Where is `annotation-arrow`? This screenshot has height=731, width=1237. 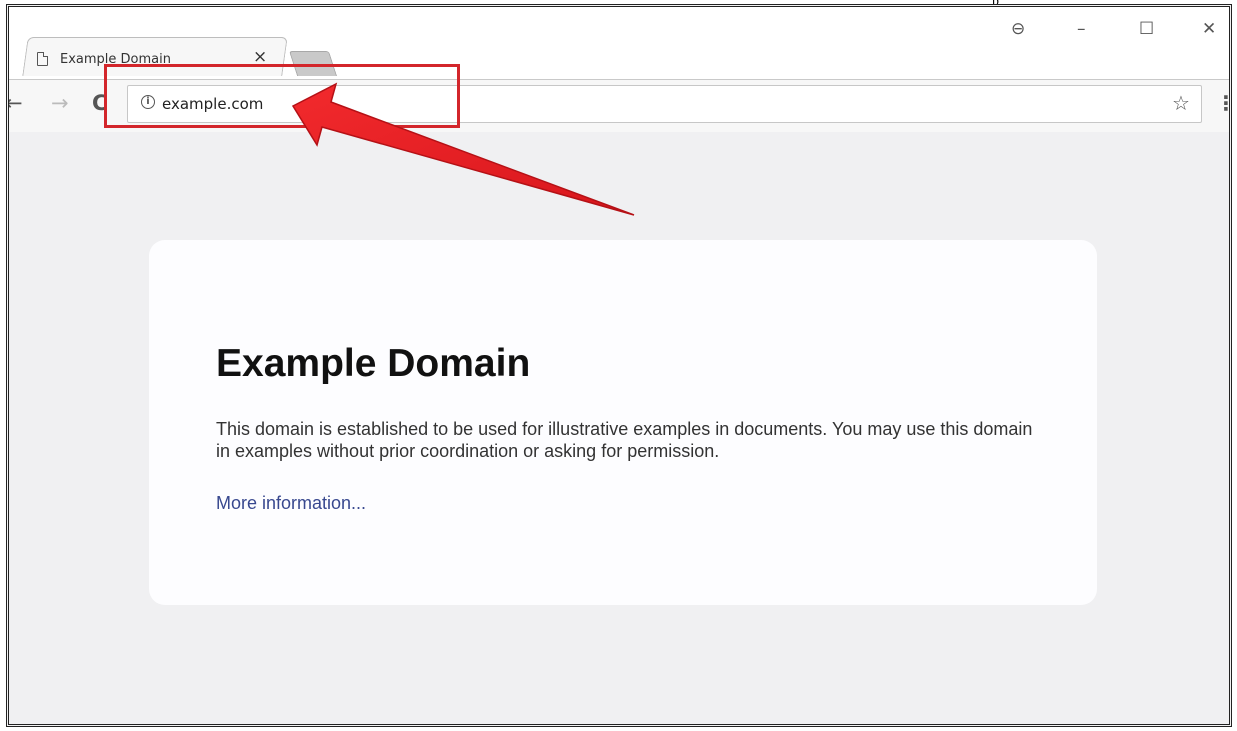
annotation-arrow is located at coordinates (463, 149).